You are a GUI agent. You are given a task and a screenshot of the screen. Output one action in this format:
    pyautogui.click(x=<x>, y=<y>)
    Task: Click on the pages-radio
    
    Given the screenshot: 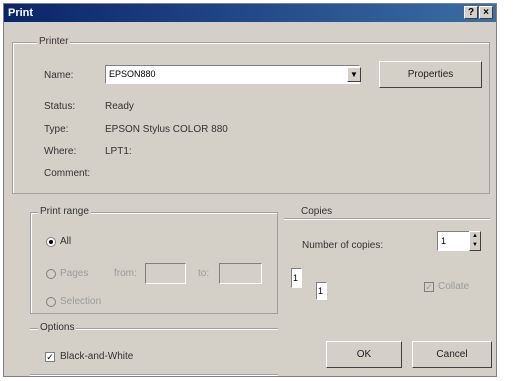 What is the action you would take?
    pyautogui.click(x=51, y=274)
    